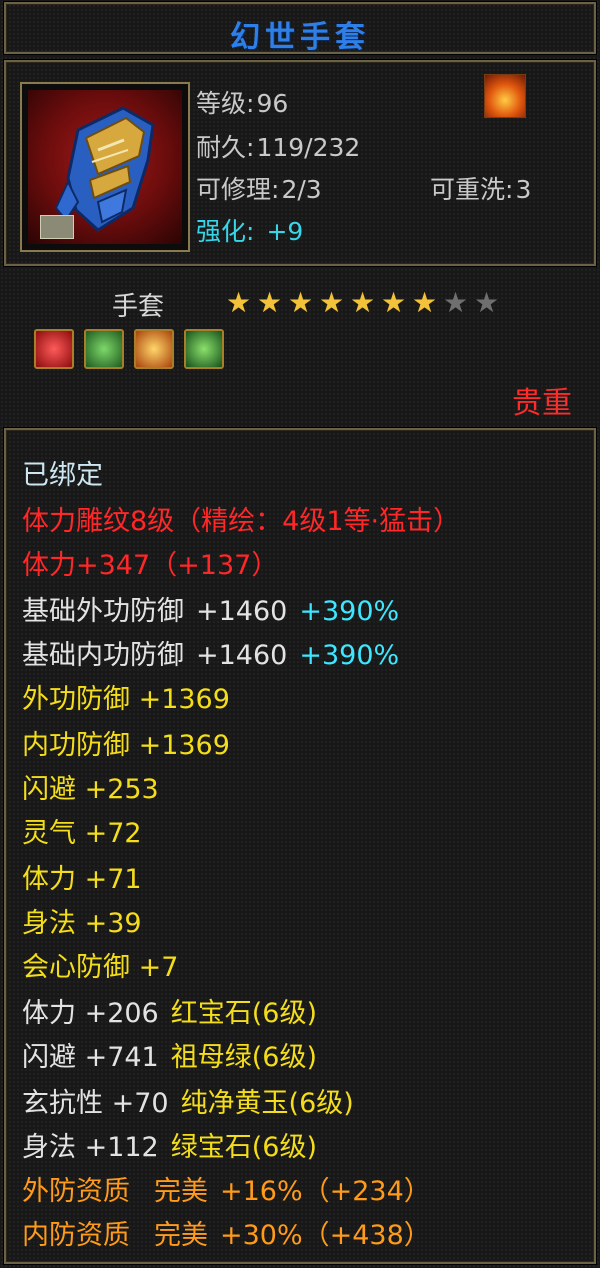 Image resolution: width=600 pixels, height=1268 pixels. Describe the element at coordinates (225, 231) in the screenshot. I see `enhance-label: 强化:` at that location.